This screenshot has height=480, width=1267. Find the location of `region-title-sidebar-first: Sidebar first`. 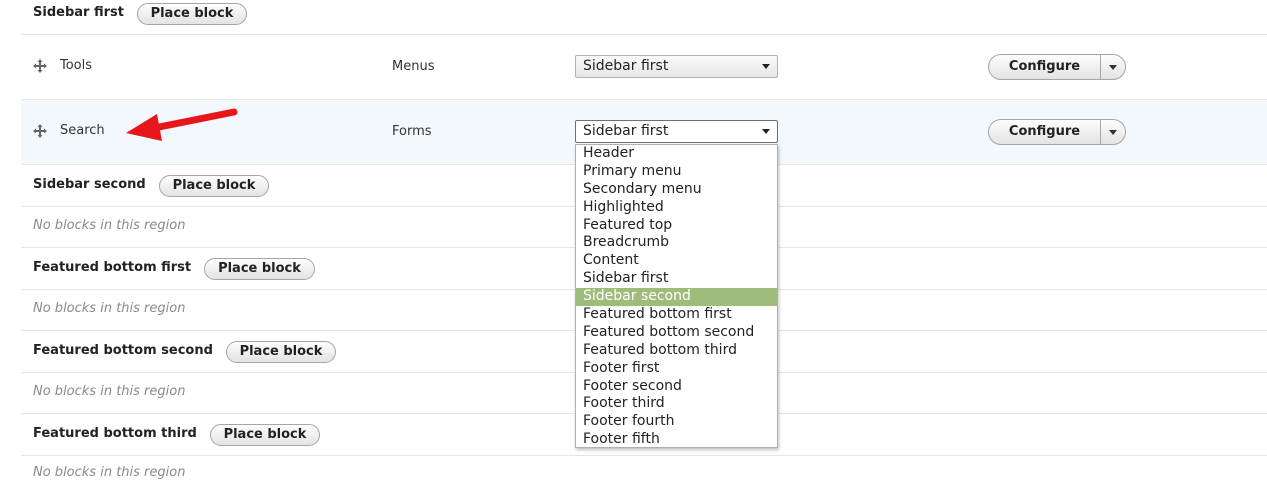

region-title-sidebar-first: Sidebar first is located at coordinates (78, 12).